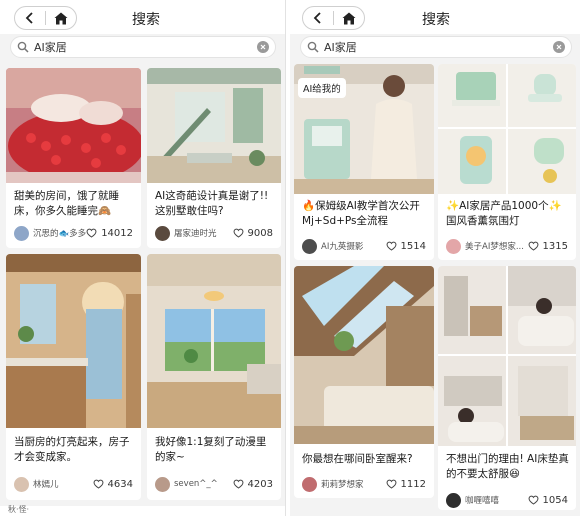 Image resolution: width=580 pixels, height=516 pixels. What do you see at coordinates (413, 246) in the screenshot?
I see `like-count: 1514` at bounding box center [413, 246].